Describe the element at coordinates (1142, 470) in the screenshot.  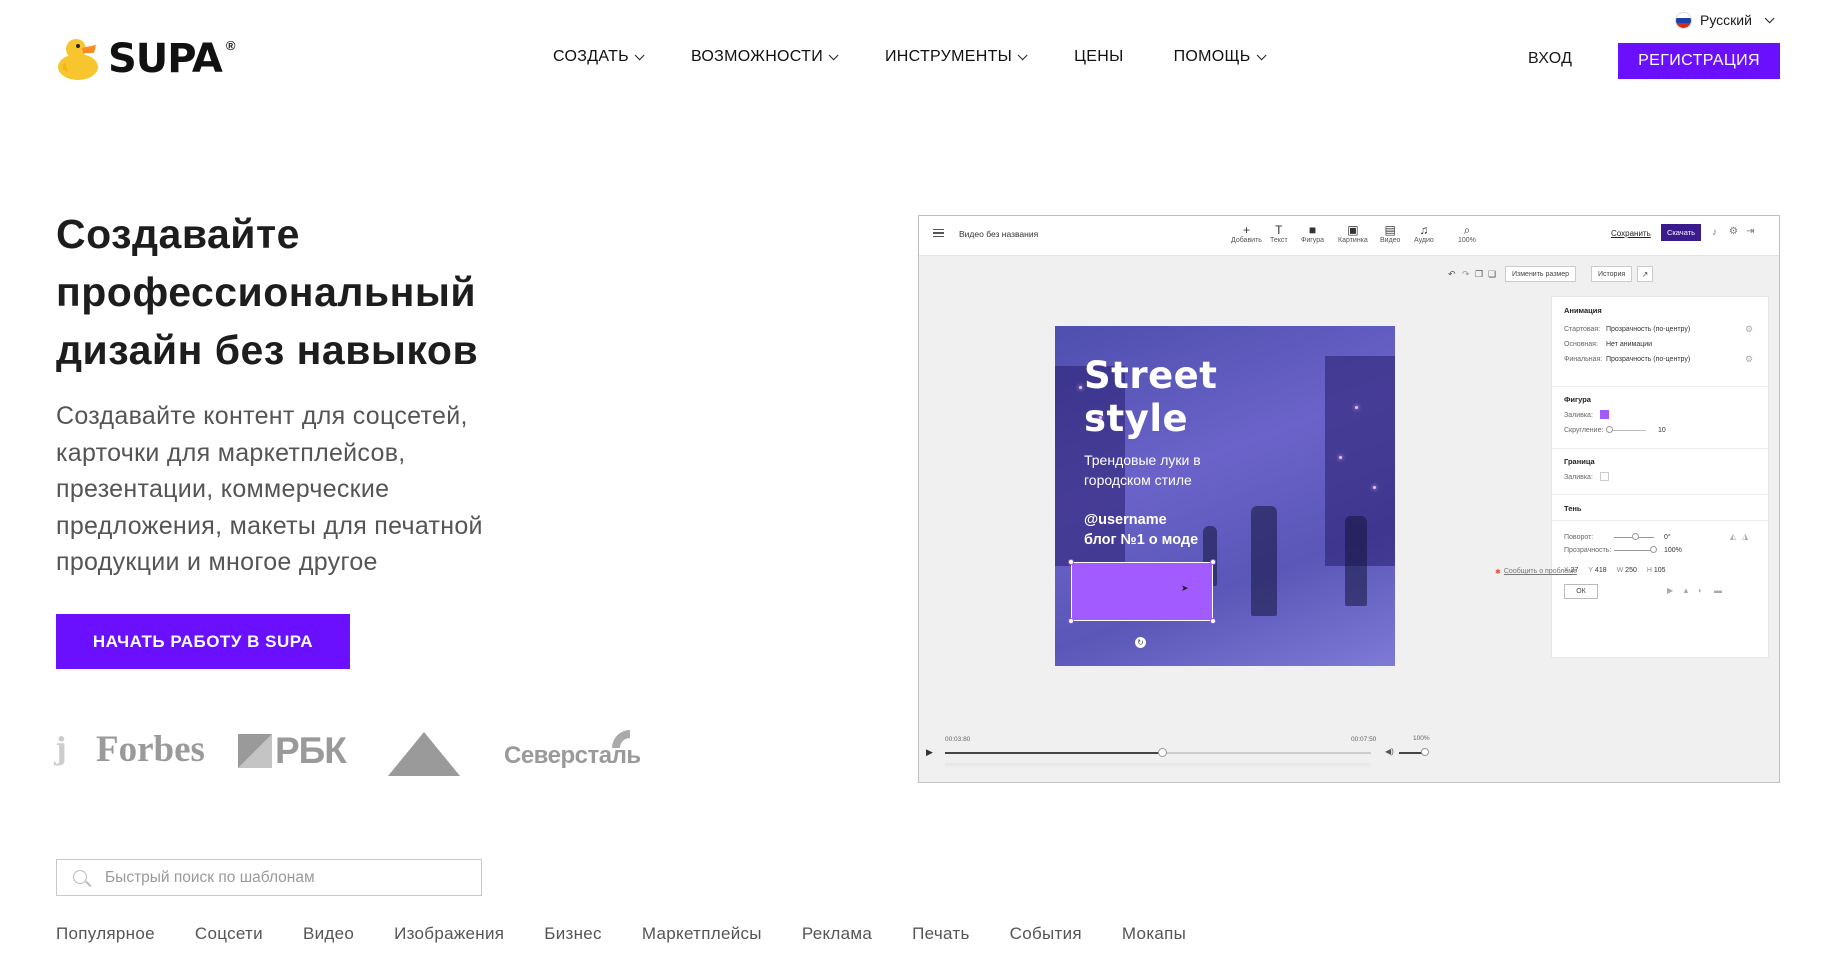
I see `canvas-subtitle: Трендовые луки в городском стиле` at that location.